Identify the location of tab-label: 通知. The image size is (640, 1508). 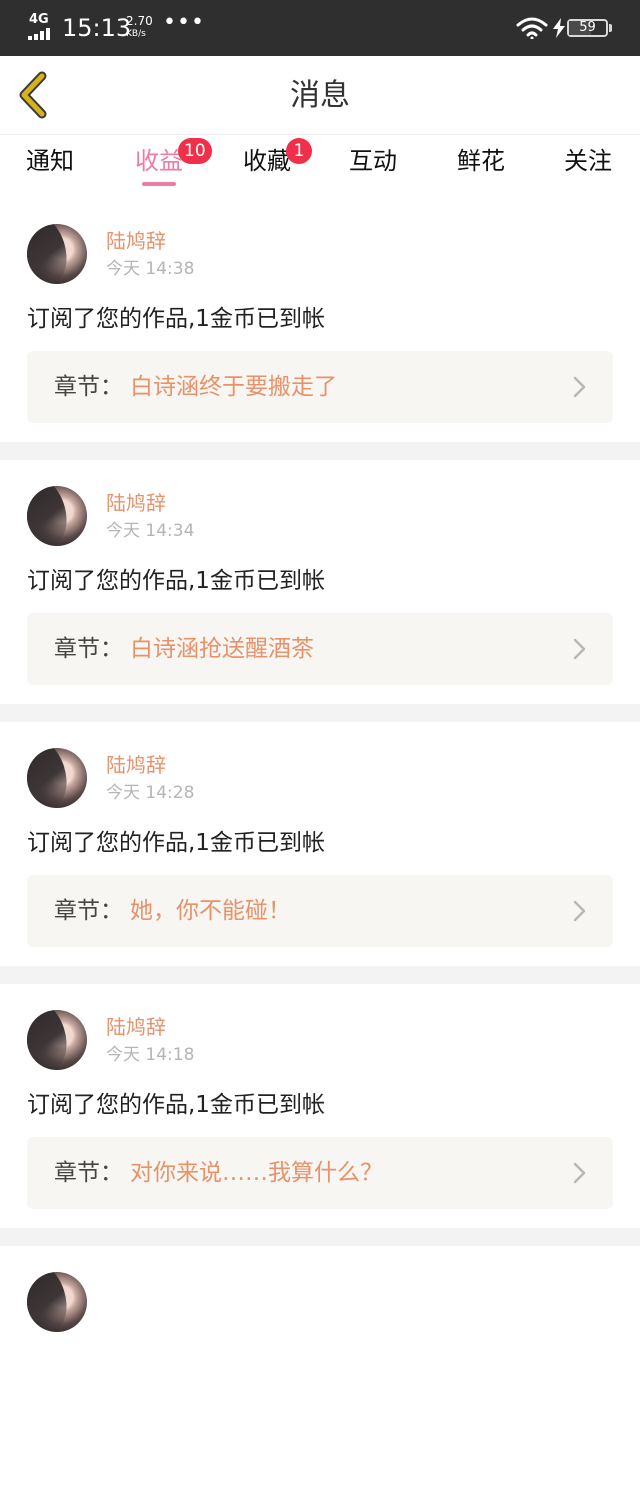
(50, 161).